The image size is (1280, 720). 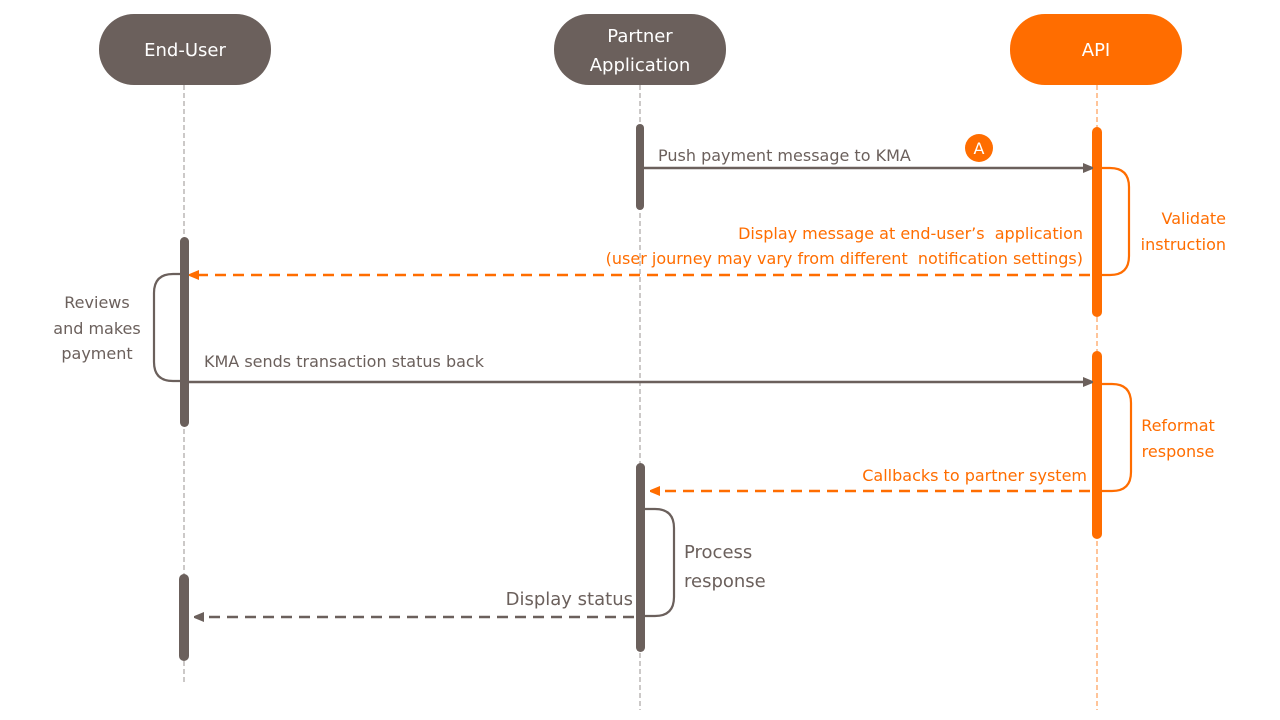 I want to click on self-action-label-reformat-line2: response, so click(x=1178, y=451).